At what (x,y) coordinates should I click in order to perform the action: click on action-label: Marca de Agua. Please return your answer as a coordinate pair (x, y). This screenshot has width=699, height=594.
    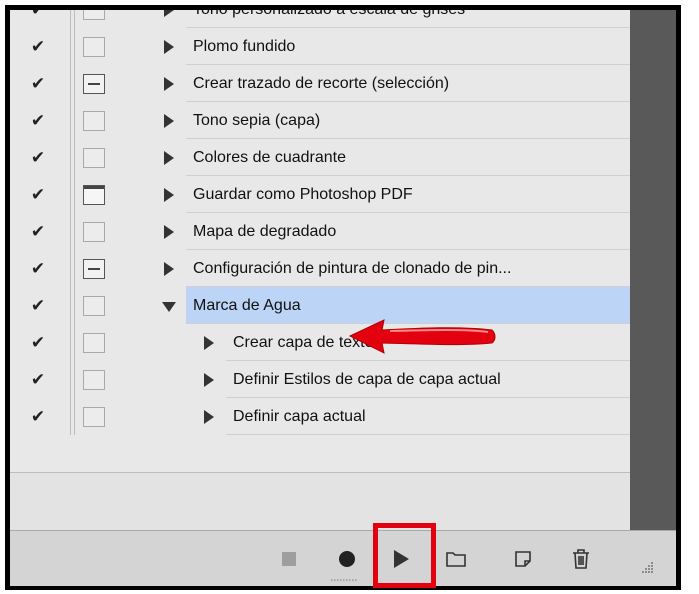
    Looking at the image, I should click on (247, 305).